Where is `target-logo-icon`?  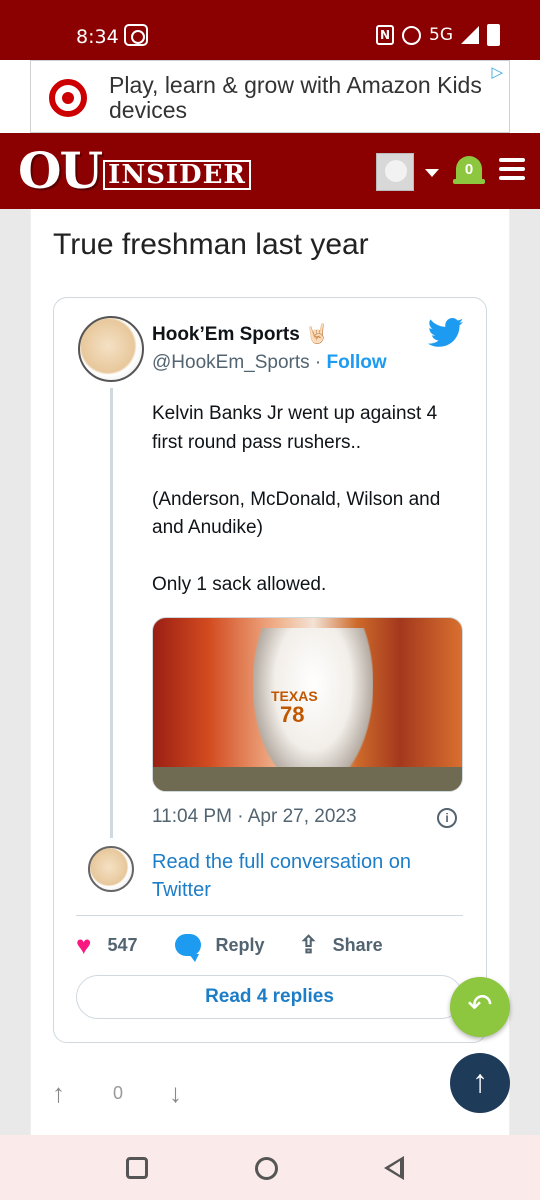
target-logo-icon is located at coordinates (68, 98).